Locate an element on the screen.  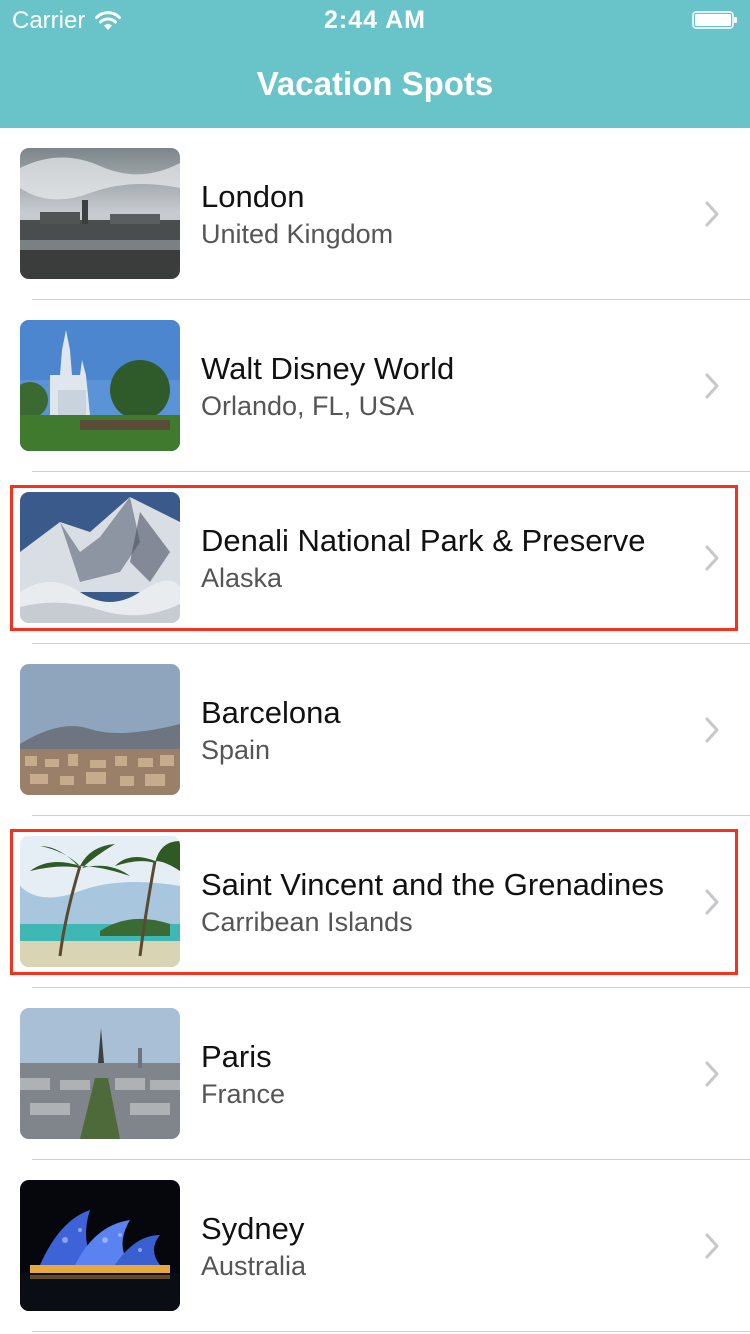
sydney-photo is located at coordinates (100, 1245).